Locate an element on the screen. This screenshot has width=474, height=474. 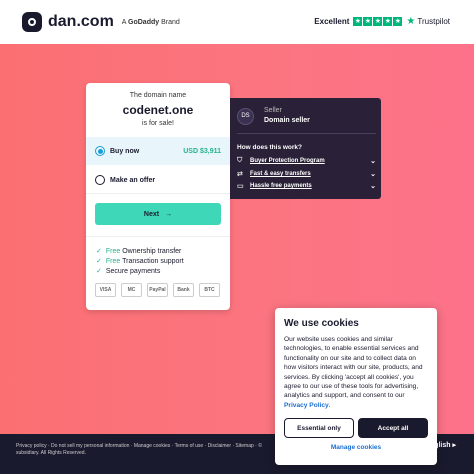
cookie-buttons: Essential only Accept all is located at coordinates (356, 428).